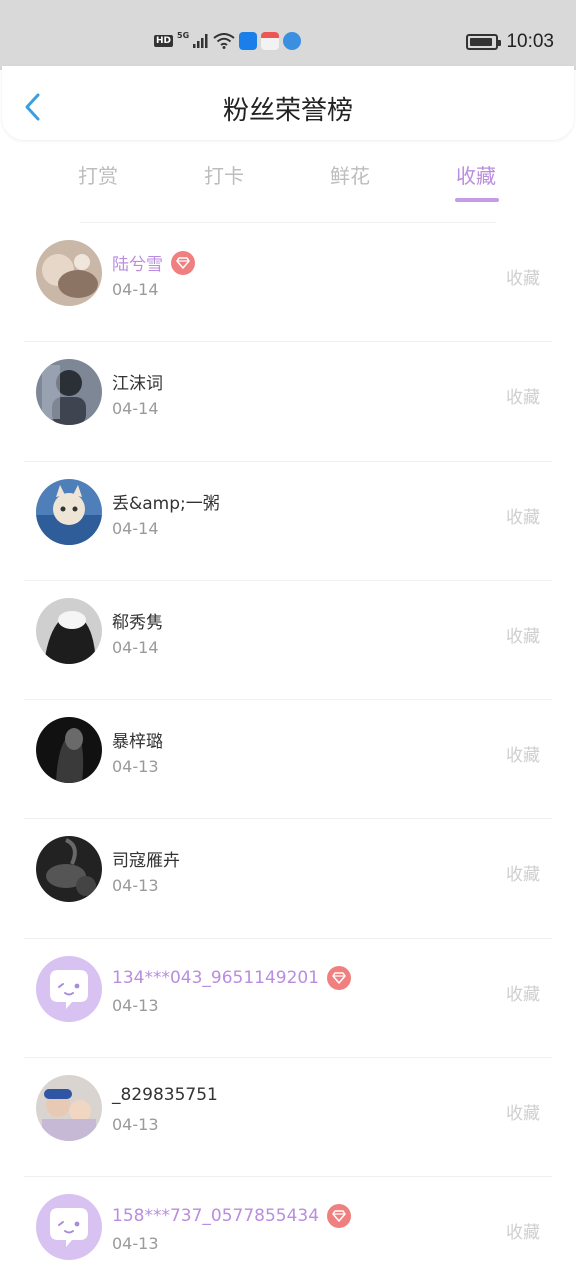  I want to click on clock: 10:03, so click(530, 41).